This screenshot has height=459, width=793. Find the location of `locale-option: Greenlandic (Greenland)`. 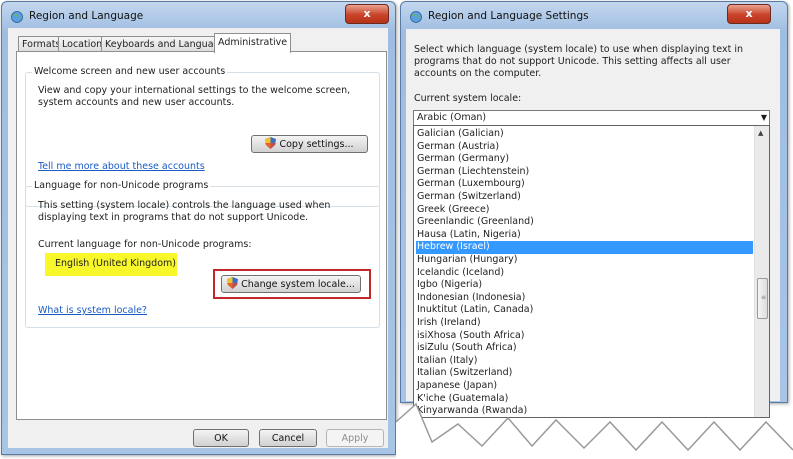

locale-option: Greenlandic (Greenland) is located at coordinates (584, 222).